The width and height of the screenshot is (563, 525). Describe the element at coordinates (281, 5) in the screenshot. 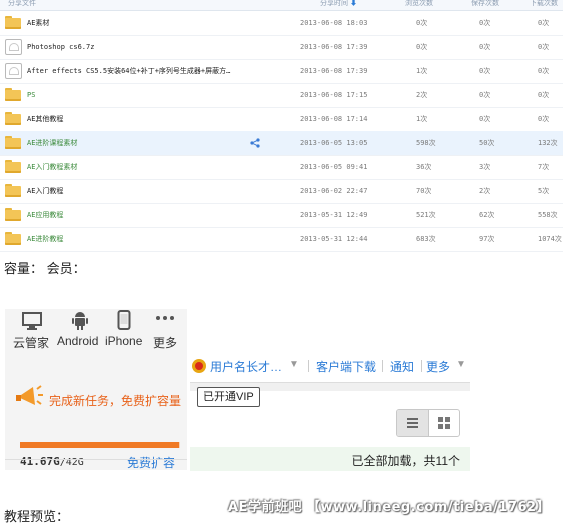

I see `file-list-header: 分享文件 分享时间 ⬇ 浏览次数 保存次数 下载次数` at that location.